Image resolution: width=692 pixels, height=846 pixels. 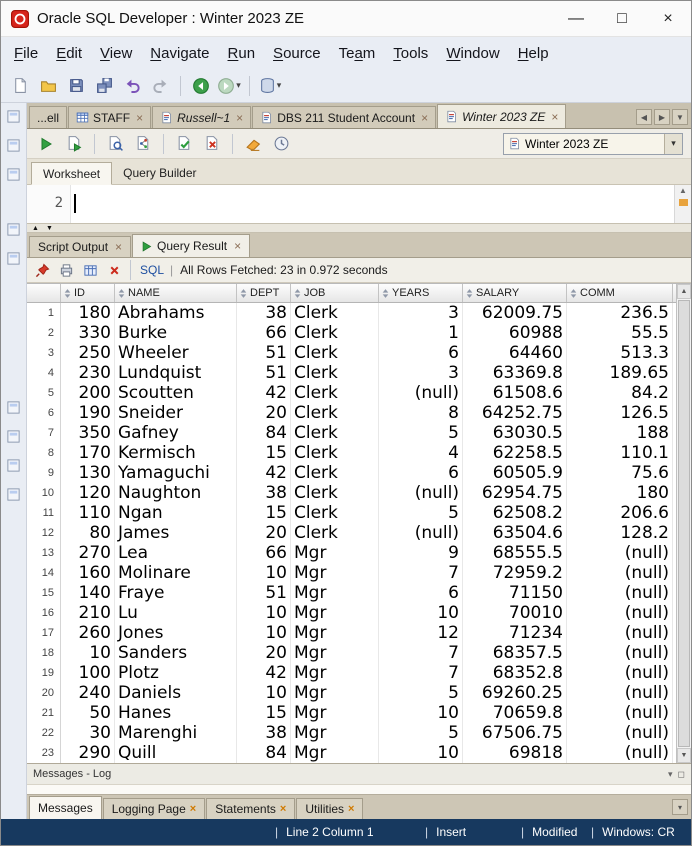 I want to click on column-header-comm: COMM, so click(x=620, y=293).